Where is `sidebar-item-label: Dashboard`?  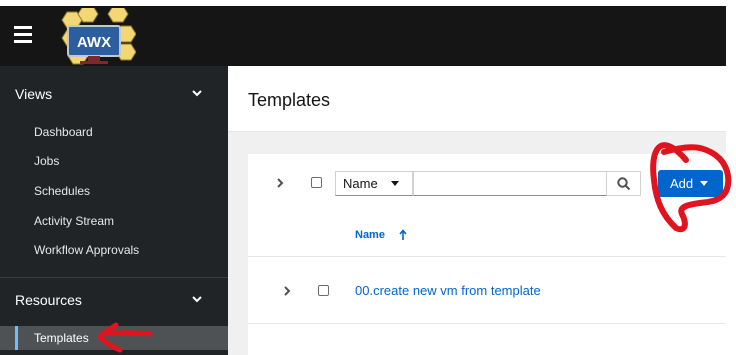
sidebar-item-label: Dashboard is located at coordinates (63, 132).